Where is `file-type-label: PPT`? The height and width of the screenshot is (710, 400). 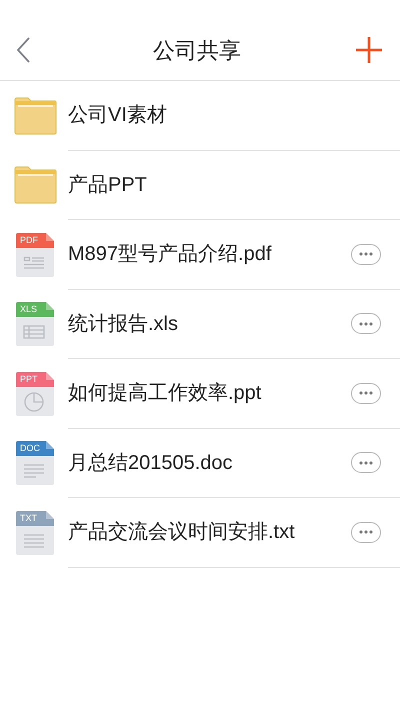
file-type-label: PPT is located at coordinates (29, 379).